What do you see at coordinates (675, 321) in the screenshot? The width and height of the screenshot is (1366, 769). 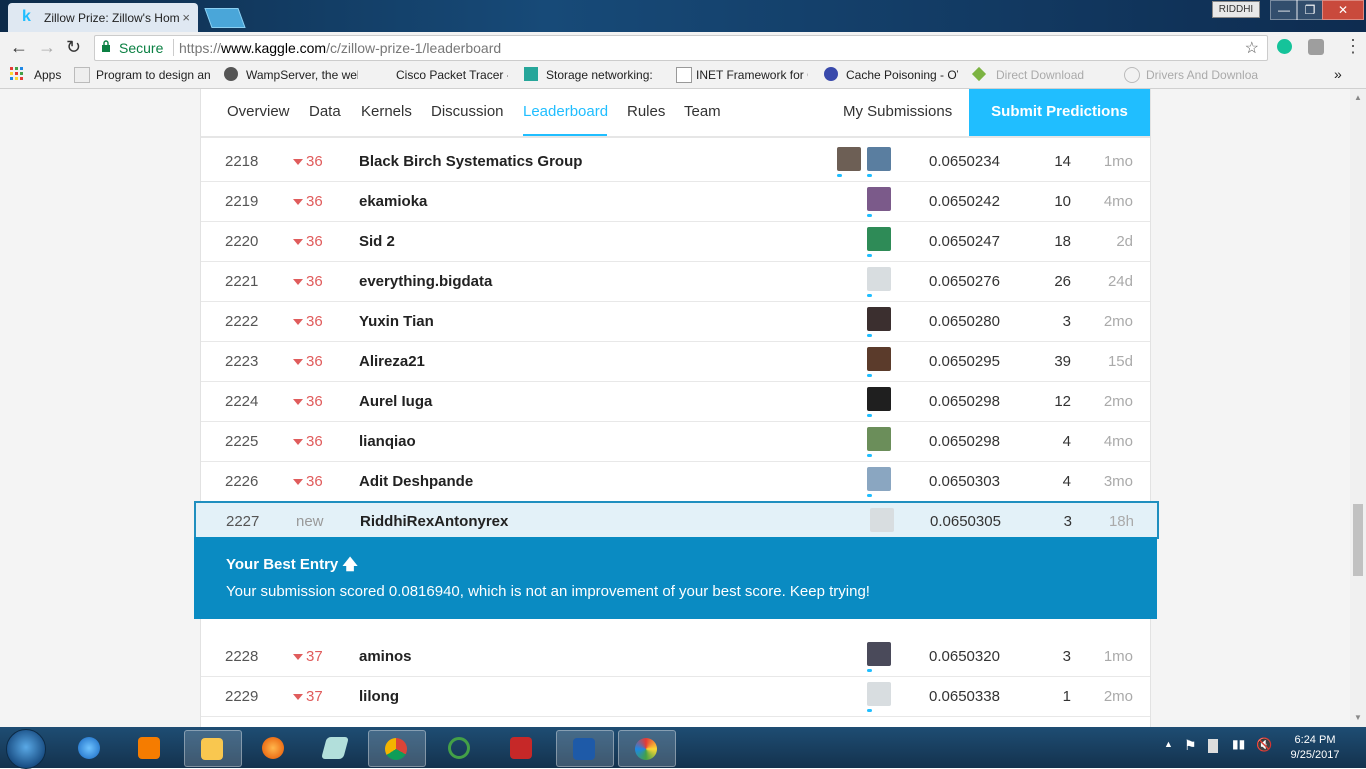 I see `leaderboard-row: 2222 36 Yuxin Tian 0.0650280 3 2mo` at bounding box center [675, 321].